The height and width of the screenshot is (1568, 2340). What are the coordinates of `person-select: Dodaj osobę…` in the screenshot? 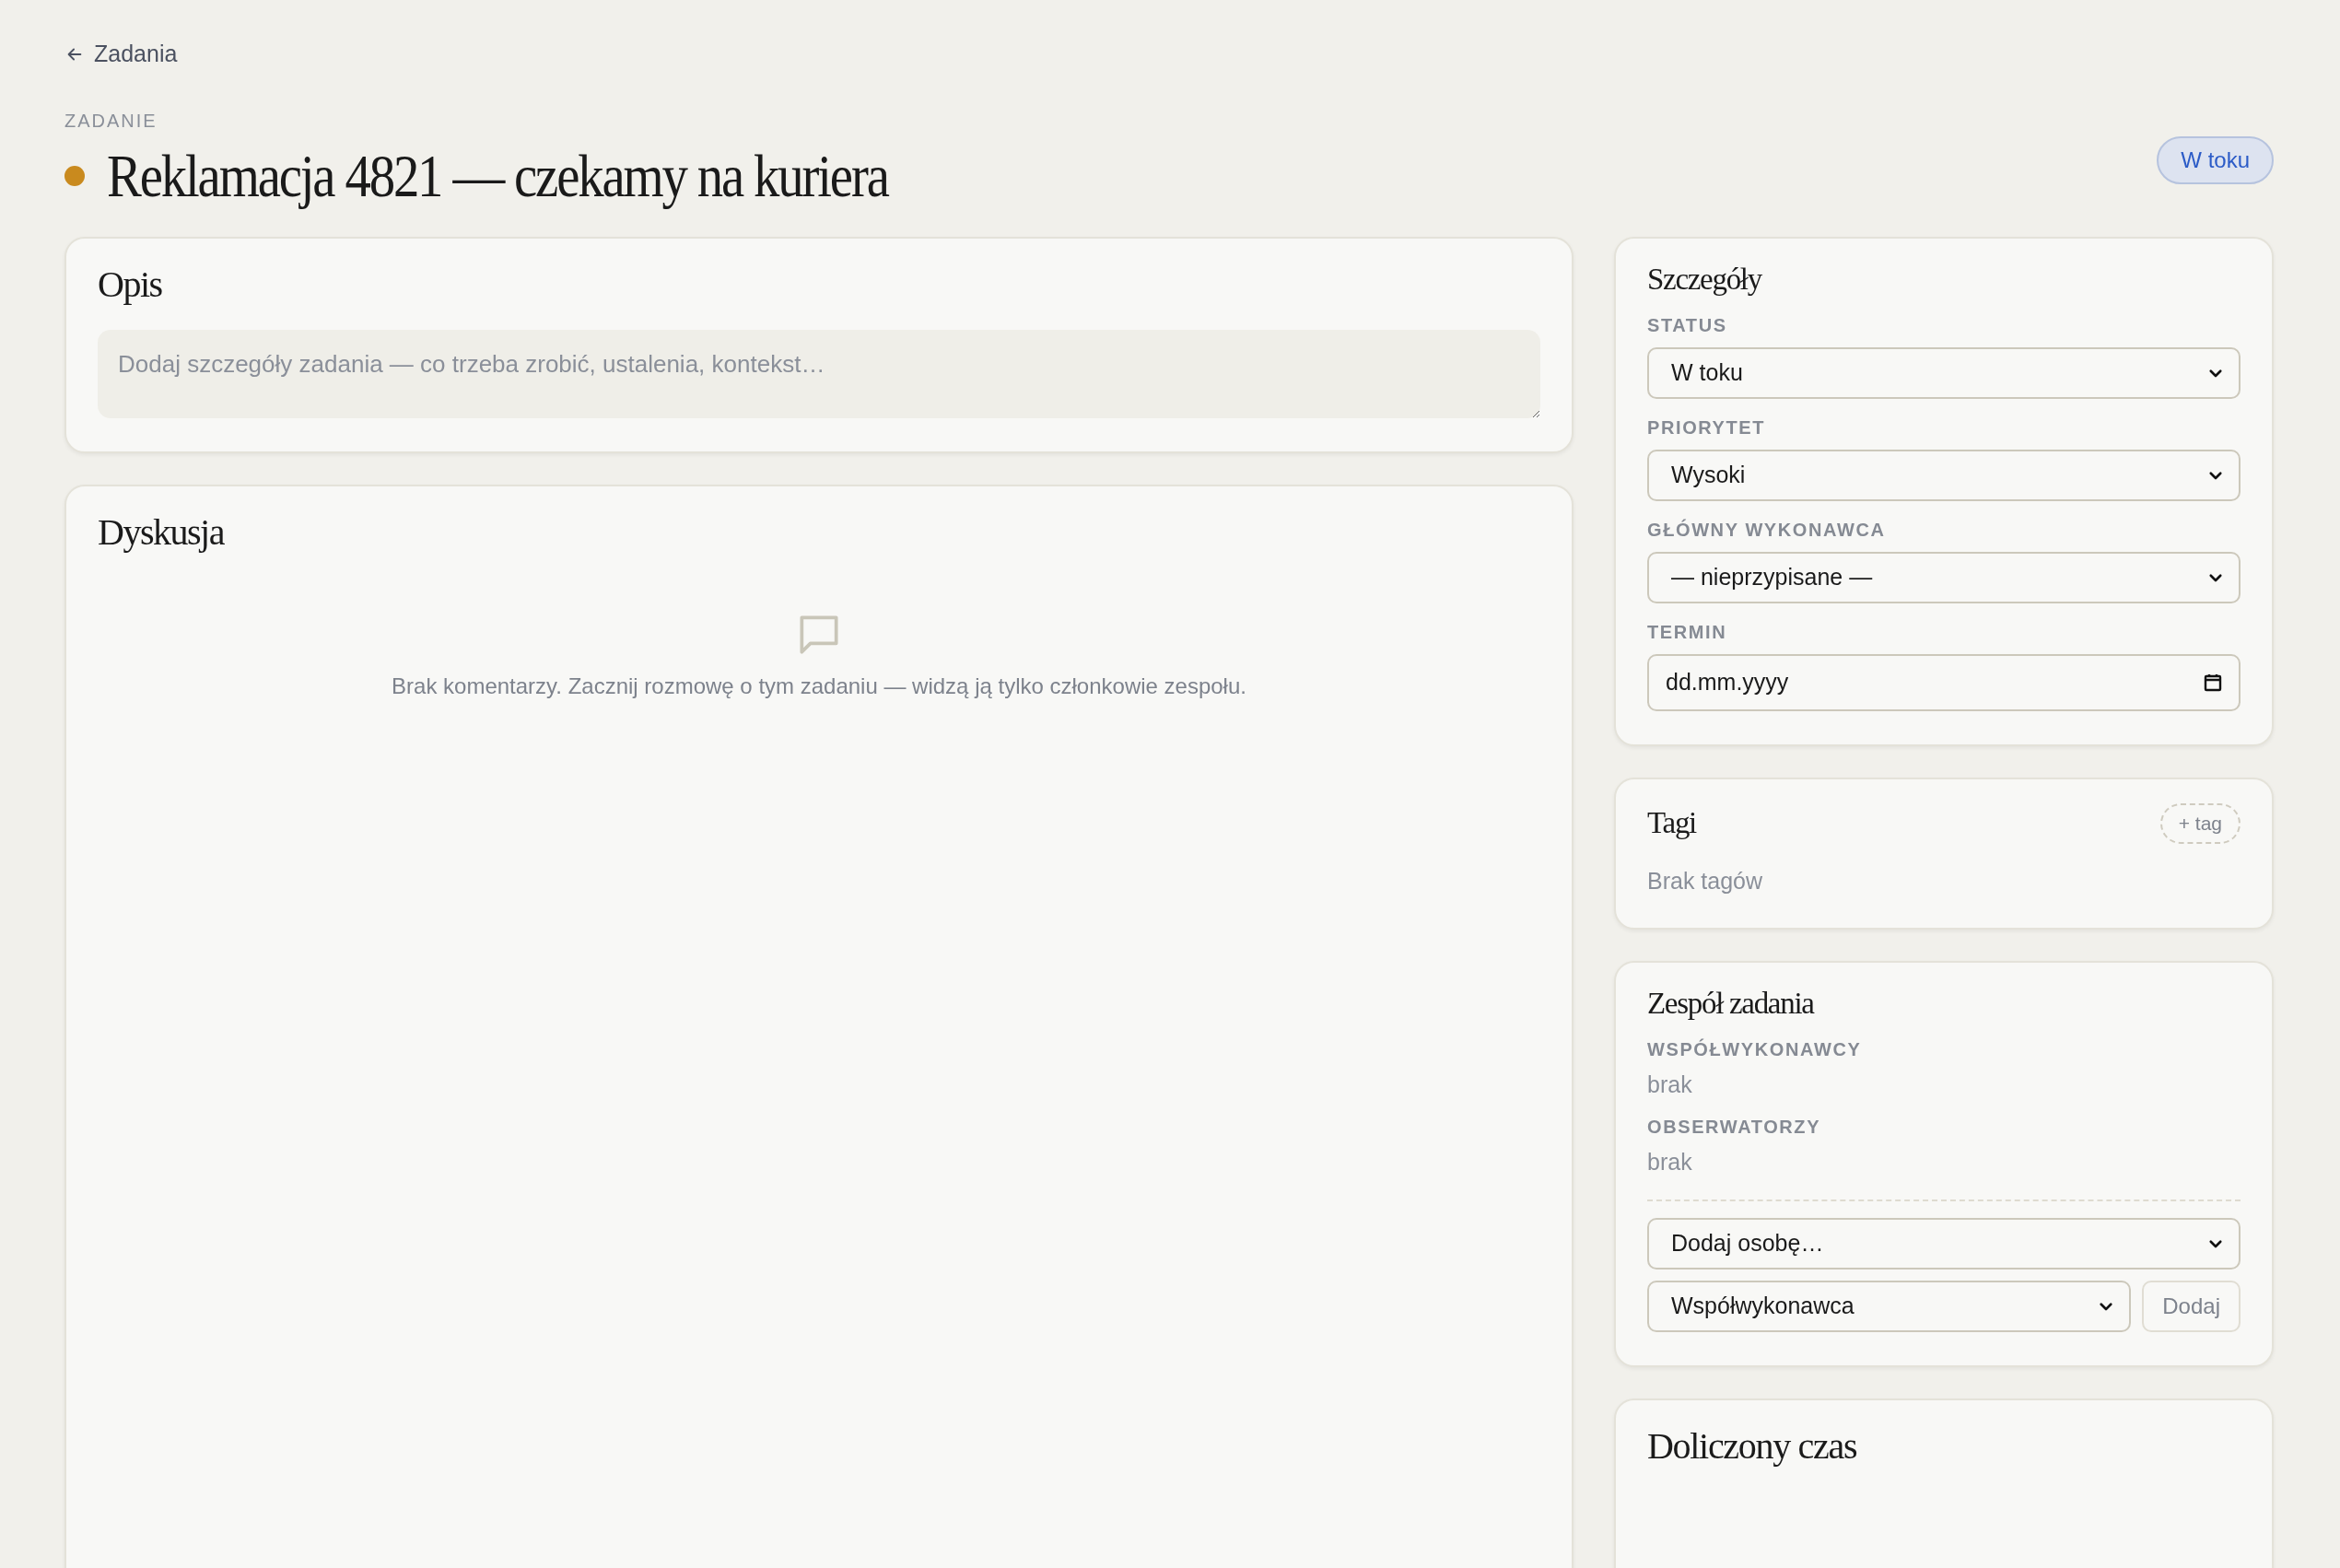 It's located at (1944, 1243).